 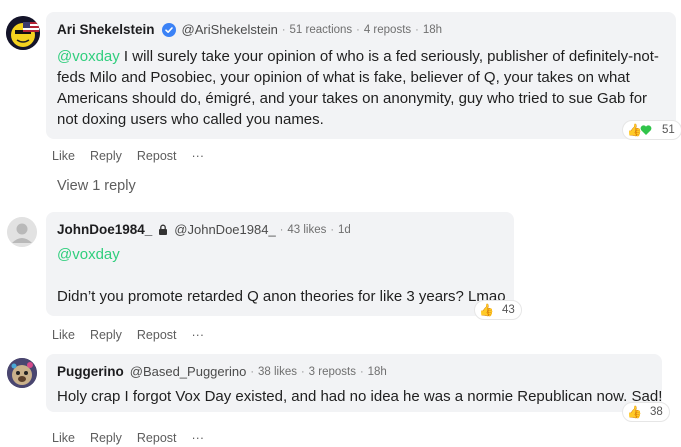 I want to click on reaction-count: 38, so click(x=656, y=412).